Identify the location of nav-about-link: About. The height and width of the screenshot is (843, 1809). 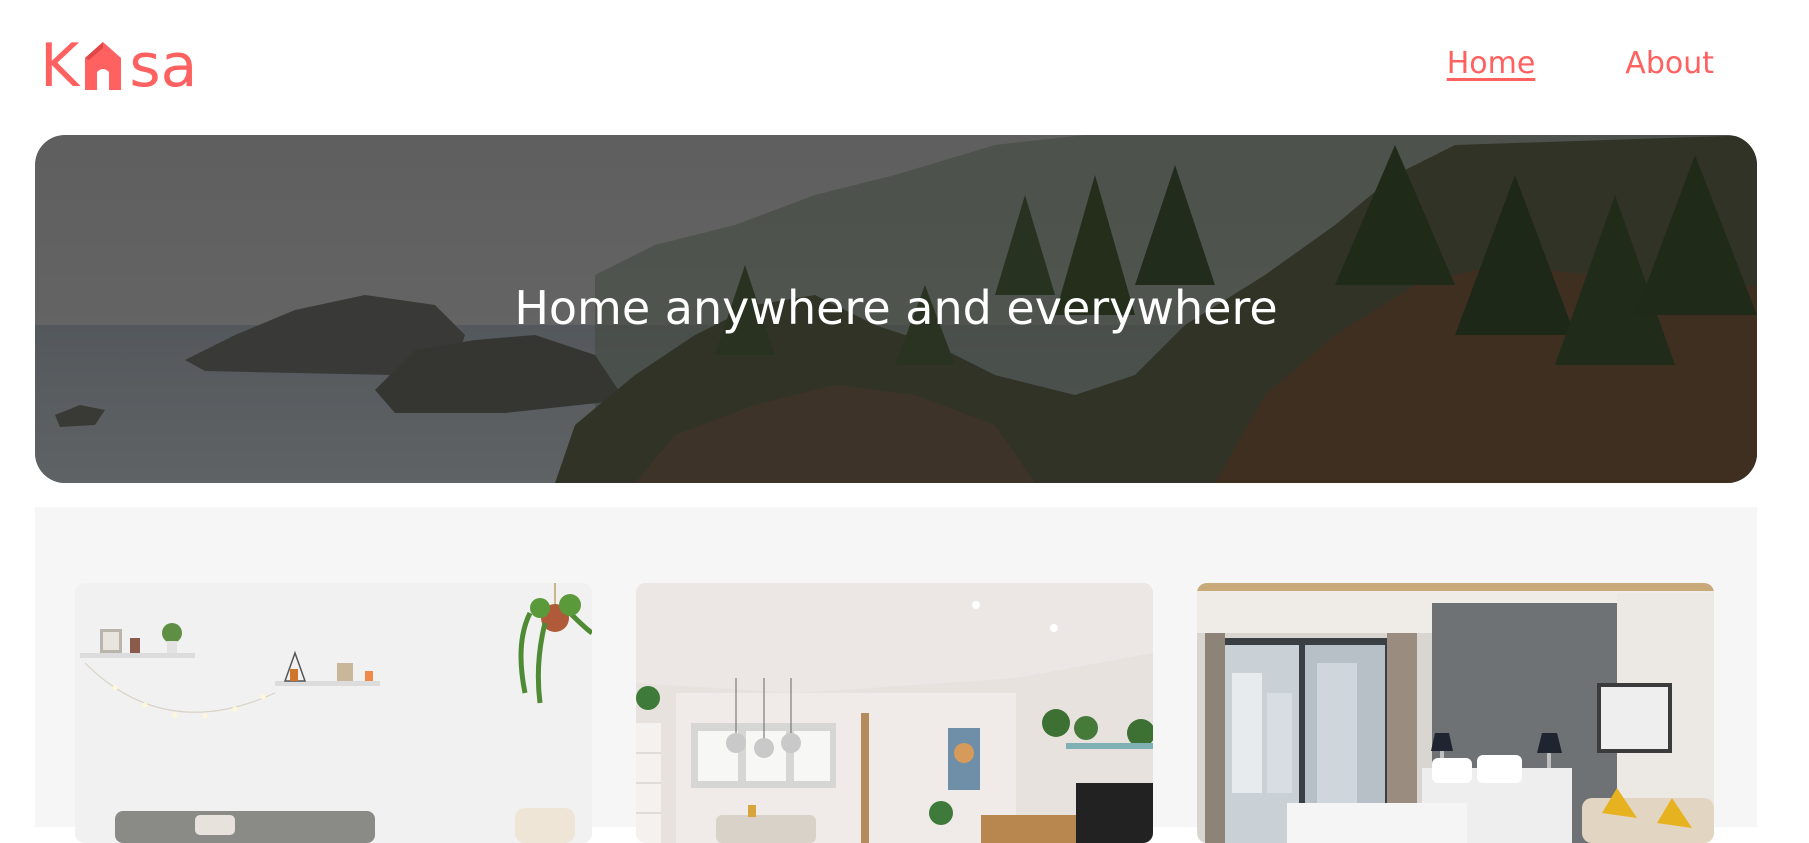
(1669, 64).